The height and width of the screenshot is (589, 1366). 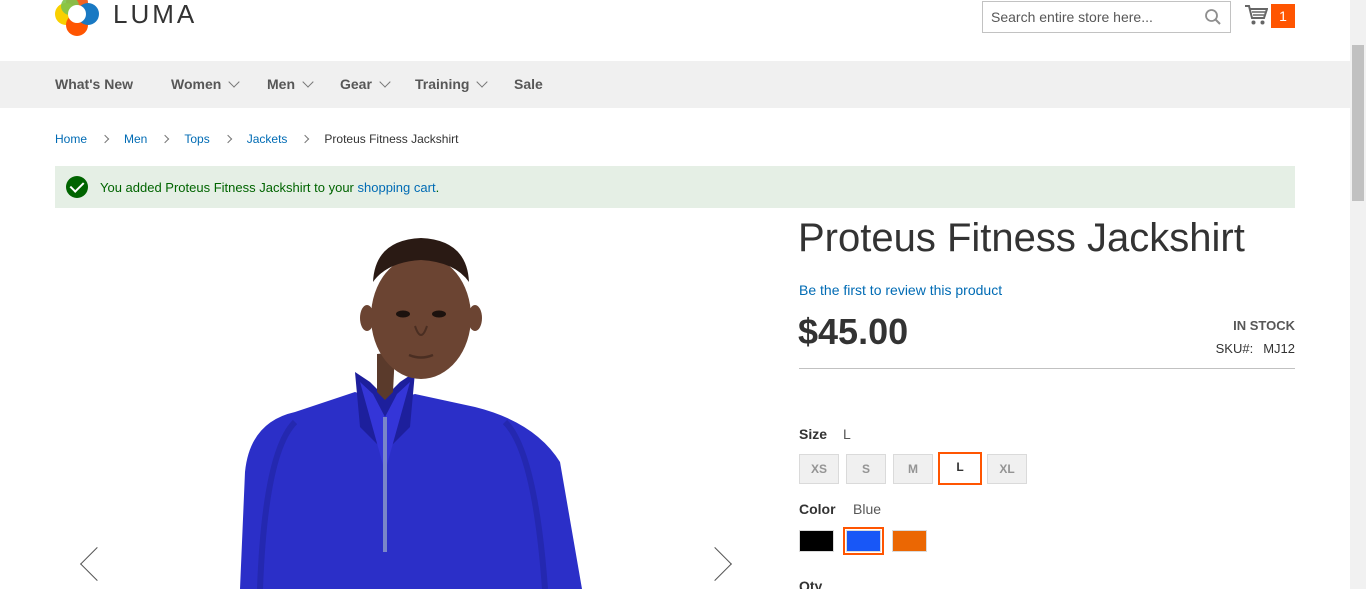 I want to click on stock-status: IN STOCK, so click(x=1264, y=325).